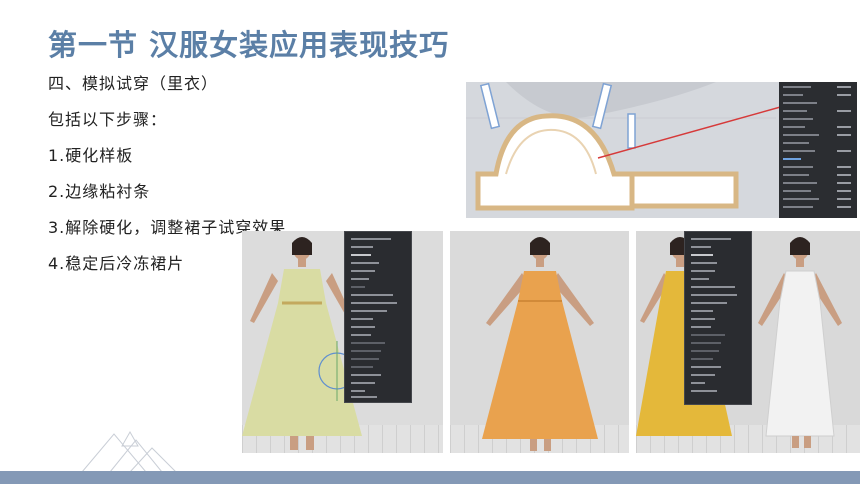 Image resolution: width=860 pixels, height=484 pixels. I want to click on step-intro: 包括以下步骤：, so click(108, 119).